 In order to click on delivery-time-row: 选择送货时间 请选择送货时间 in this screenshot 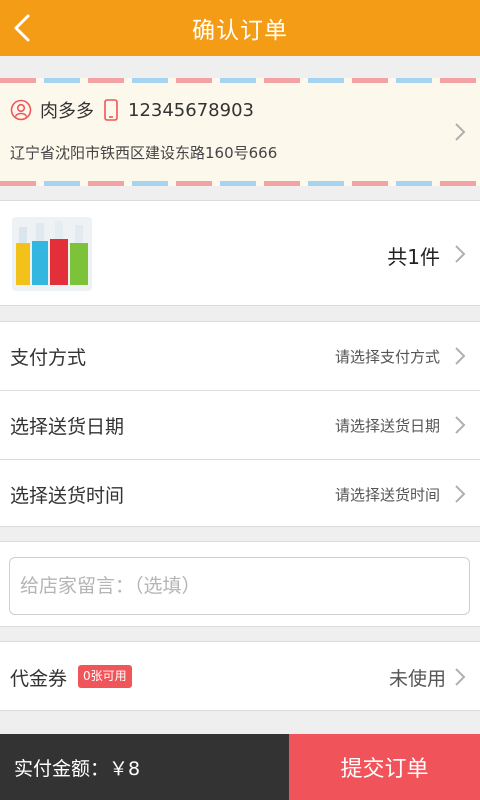, I will do `click(240, 494)`.